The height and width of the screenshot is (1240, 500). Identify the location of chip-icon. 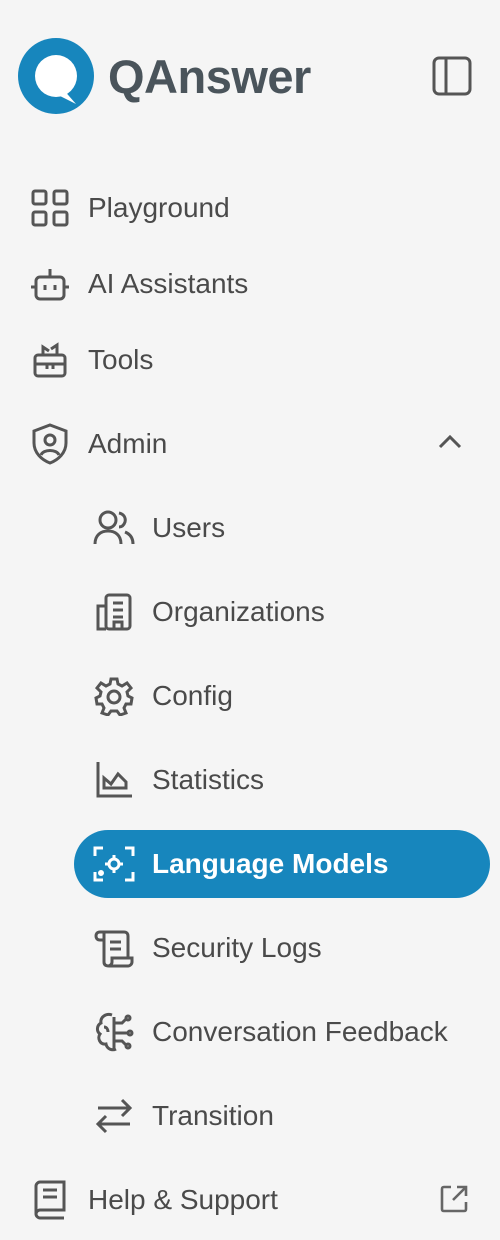
(114, 864).